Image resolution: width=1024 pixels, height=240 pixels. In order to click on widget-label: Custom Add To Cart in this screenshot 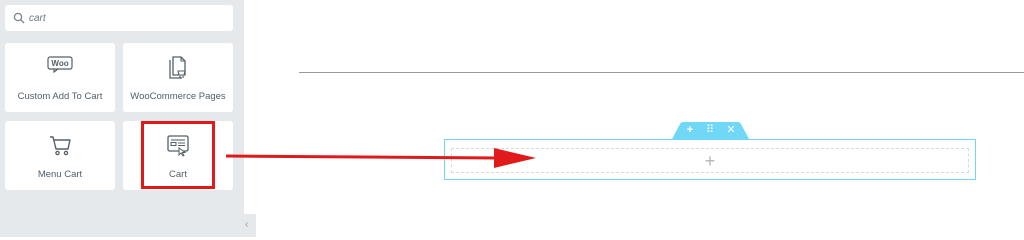, I will do `click(60, 96)`.